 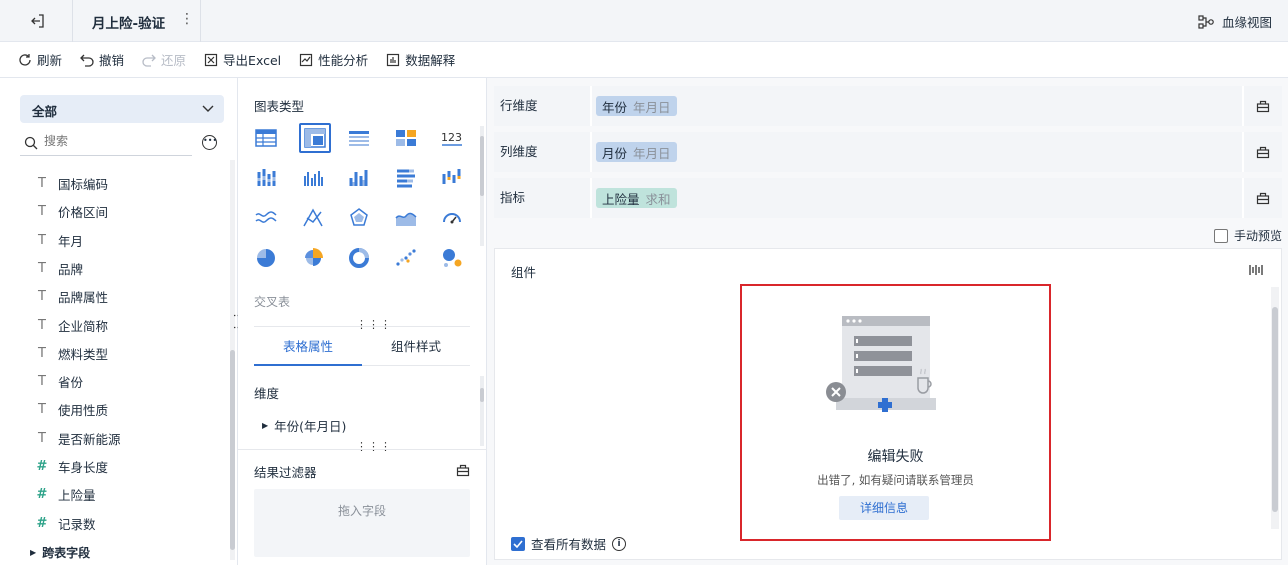 I want to click on chevron-down-icon, so click(x=208, y=108).